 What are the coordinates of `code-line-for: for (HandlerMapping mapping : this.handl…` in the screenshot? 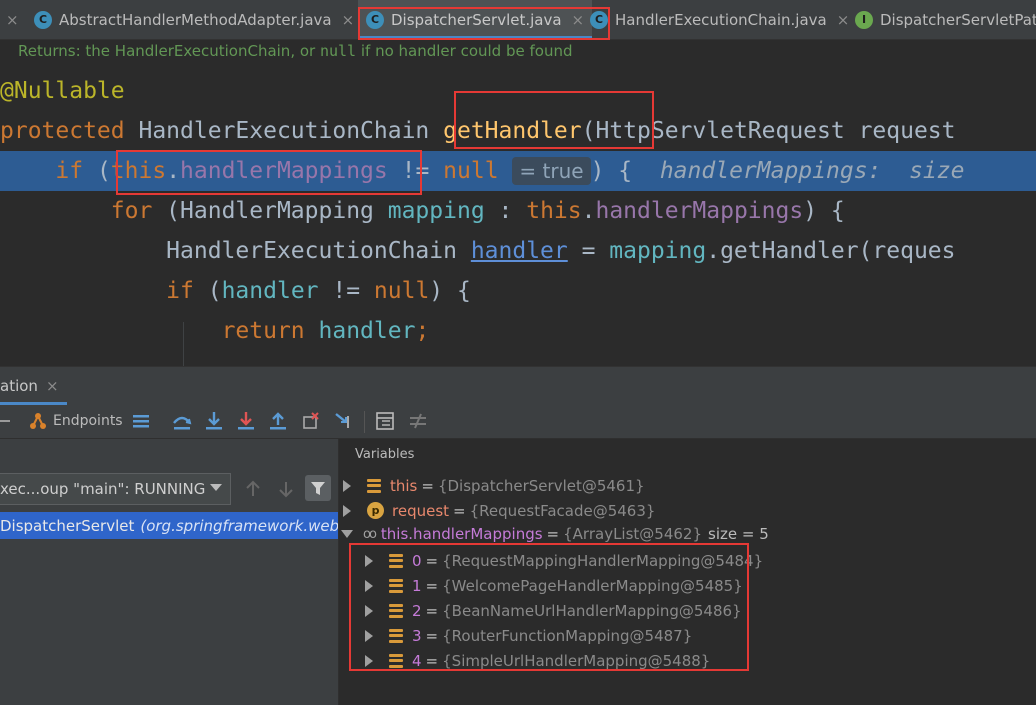 It's located at (477, 211).